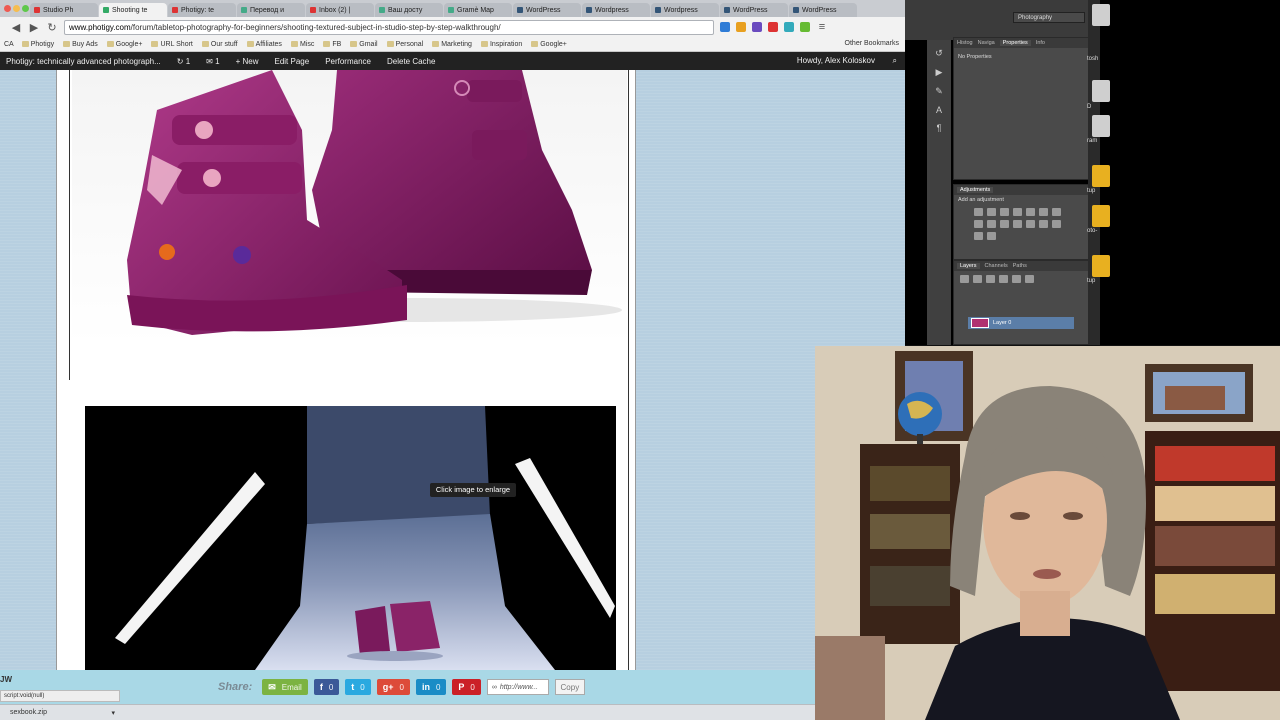 This screenshot has height=720, width=1280. Describe the element at coordinates (113, 713) in the screenshot. I see `download-menu-icon: ▾` at that location.